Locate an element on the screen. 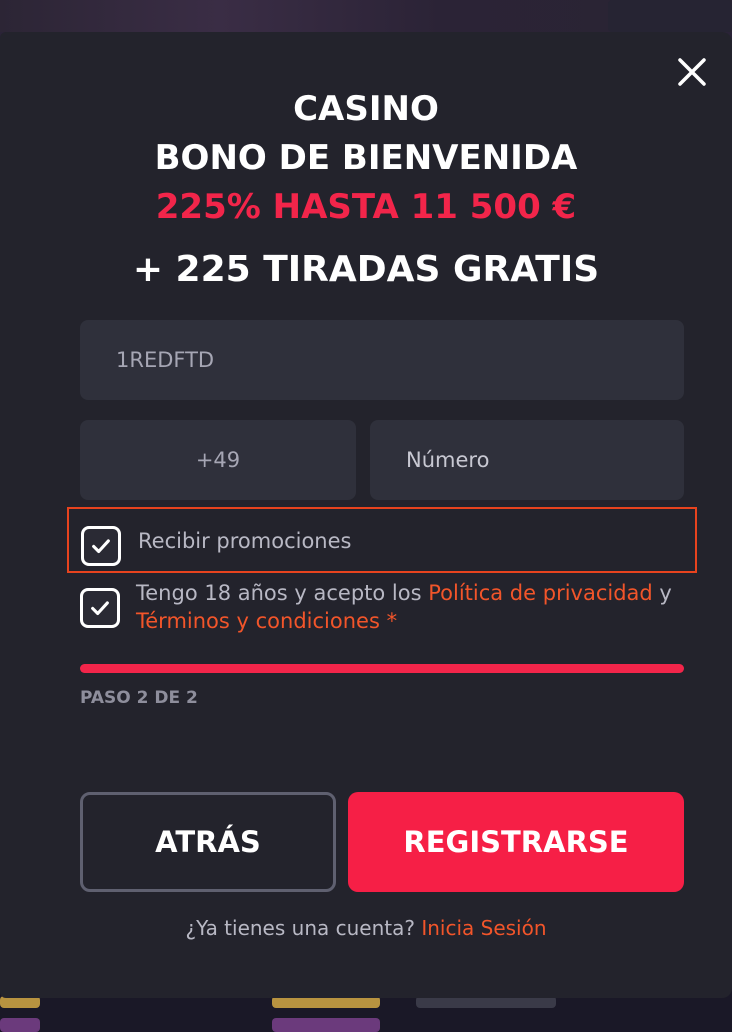 The width and height of the screenshot is (732, 1032). close-button is located at coordinates (692, 72).